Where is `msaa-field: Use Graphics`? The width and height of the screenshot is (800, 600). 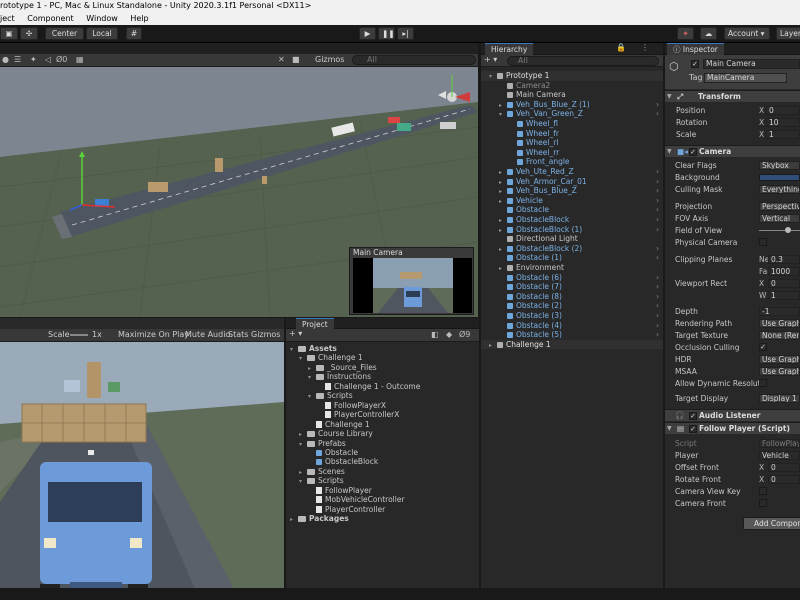 msaa-field: Use Graphics is located at coordinates (779, 371).